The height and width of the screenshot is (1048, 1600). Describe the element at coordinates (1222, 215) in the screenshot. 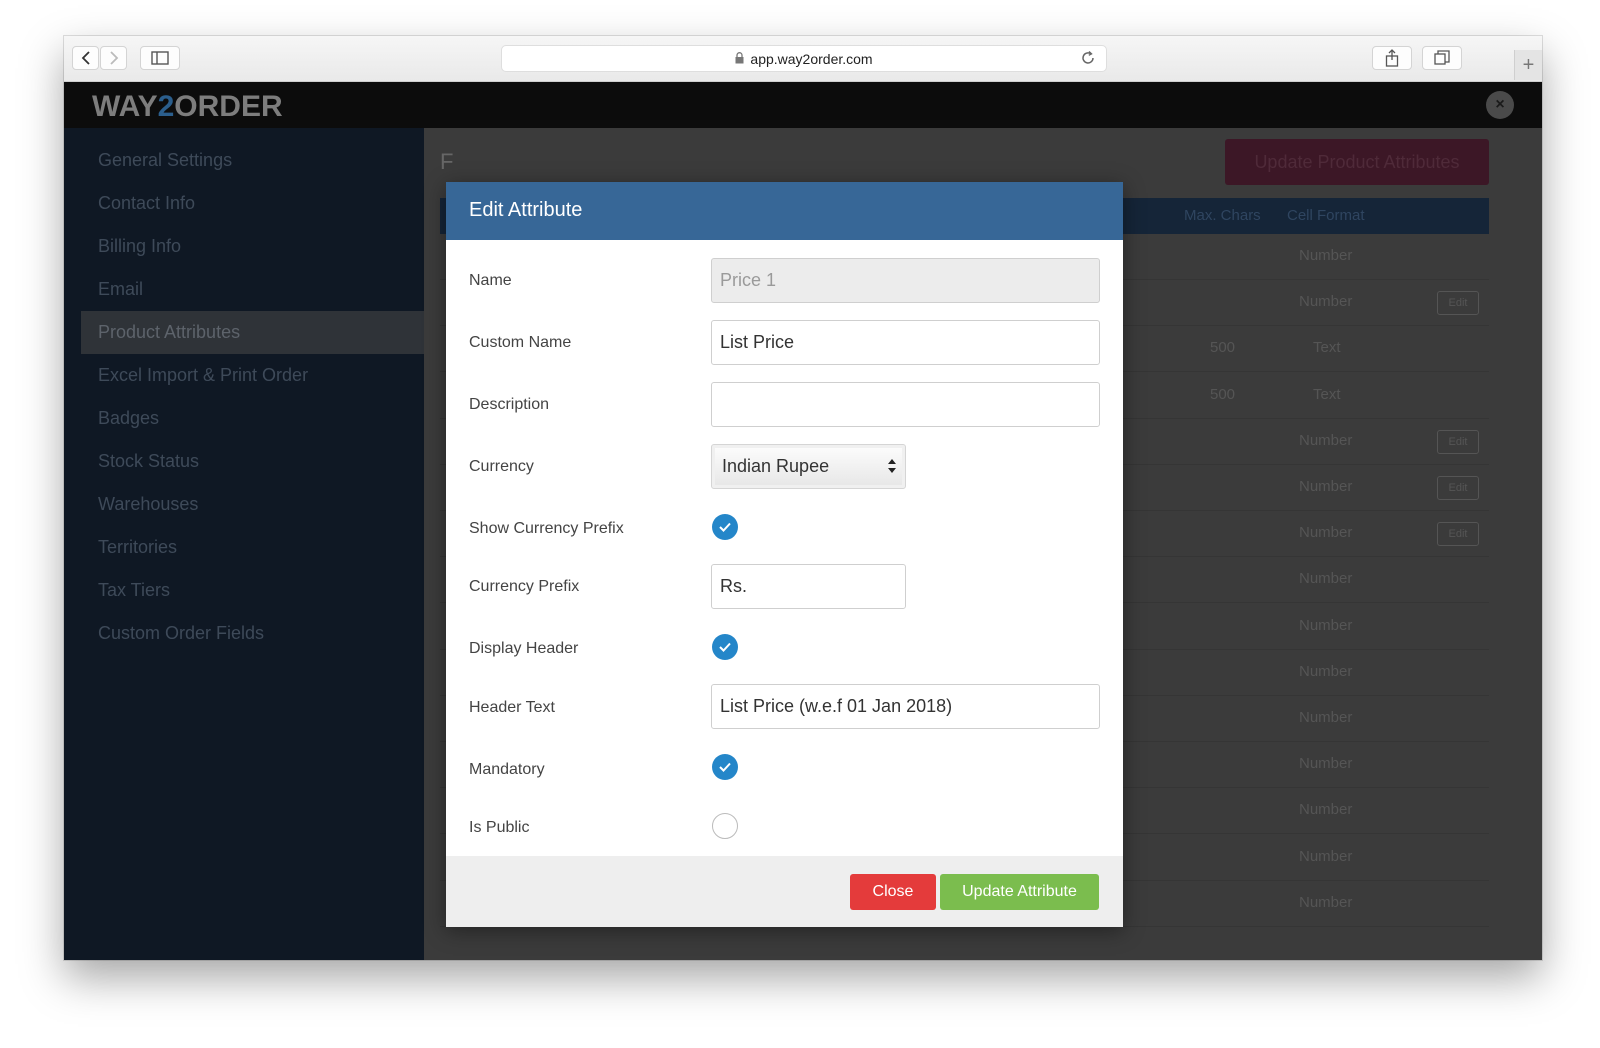

I see `header-max-chars: Max. Chars` at that location.